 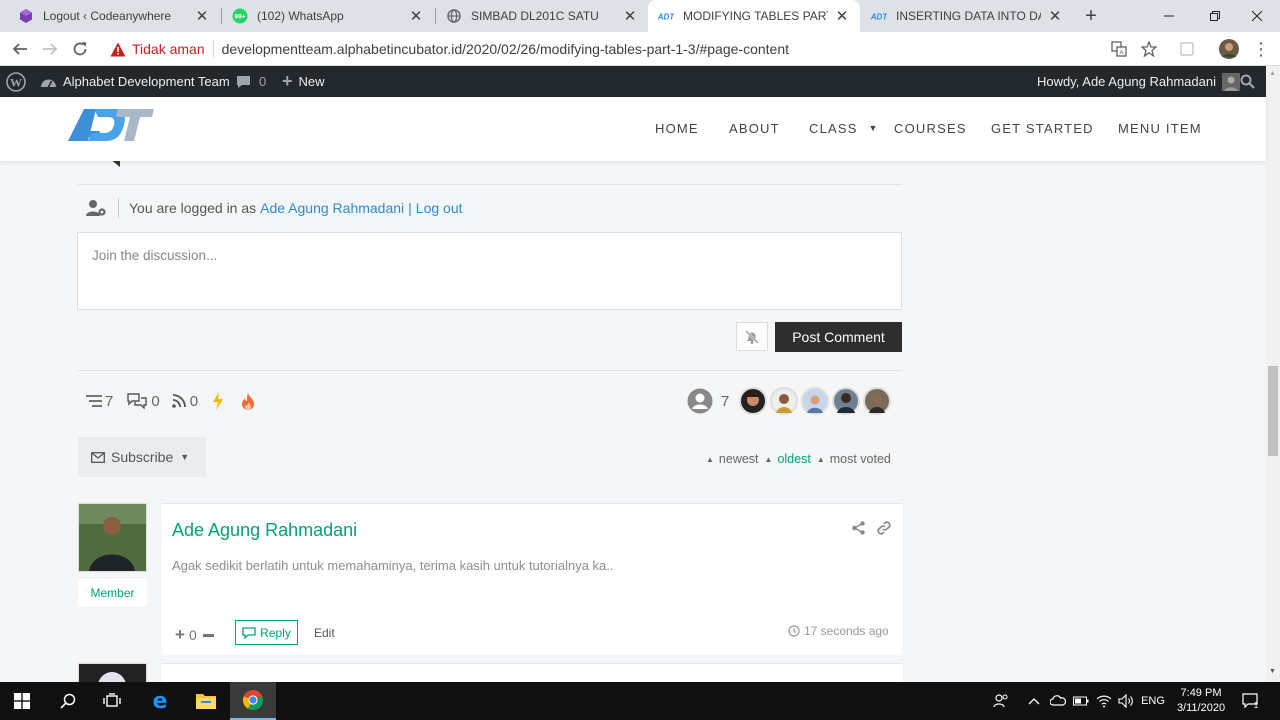 What do you see at coordinates (251, 81) in the screenshot?
I see `comments-link: 0` at bounding box center [251, 81].